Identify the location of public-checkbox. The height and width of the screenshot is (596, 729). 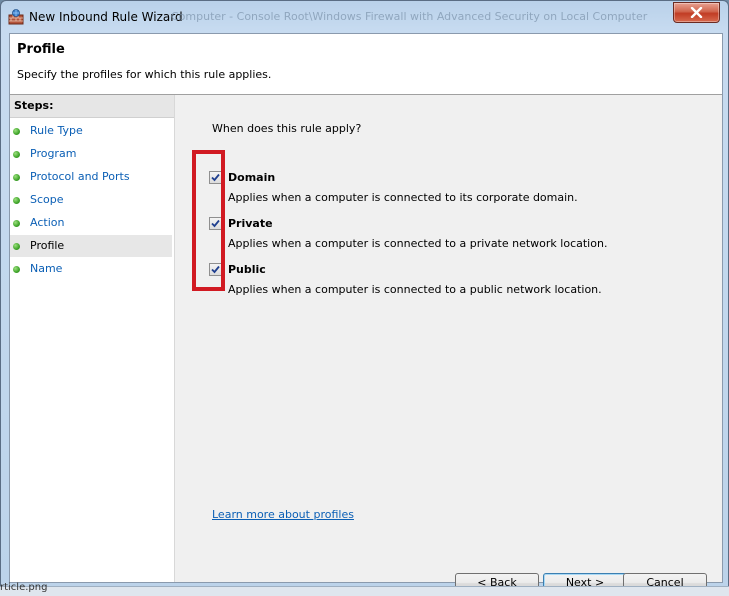
(215, 269).